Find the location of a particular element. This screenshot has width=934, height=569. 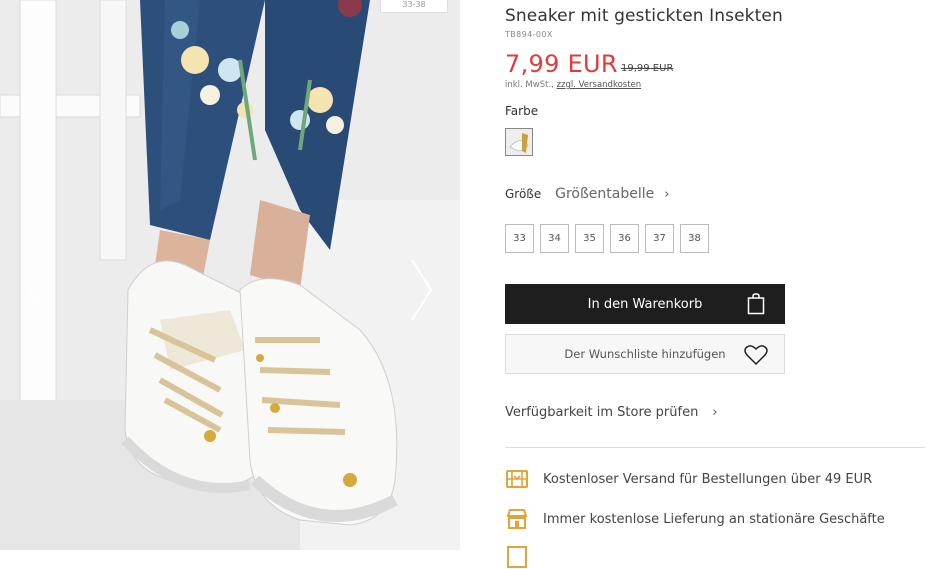

color-label: Farbe is located at coordinates (522, 111).